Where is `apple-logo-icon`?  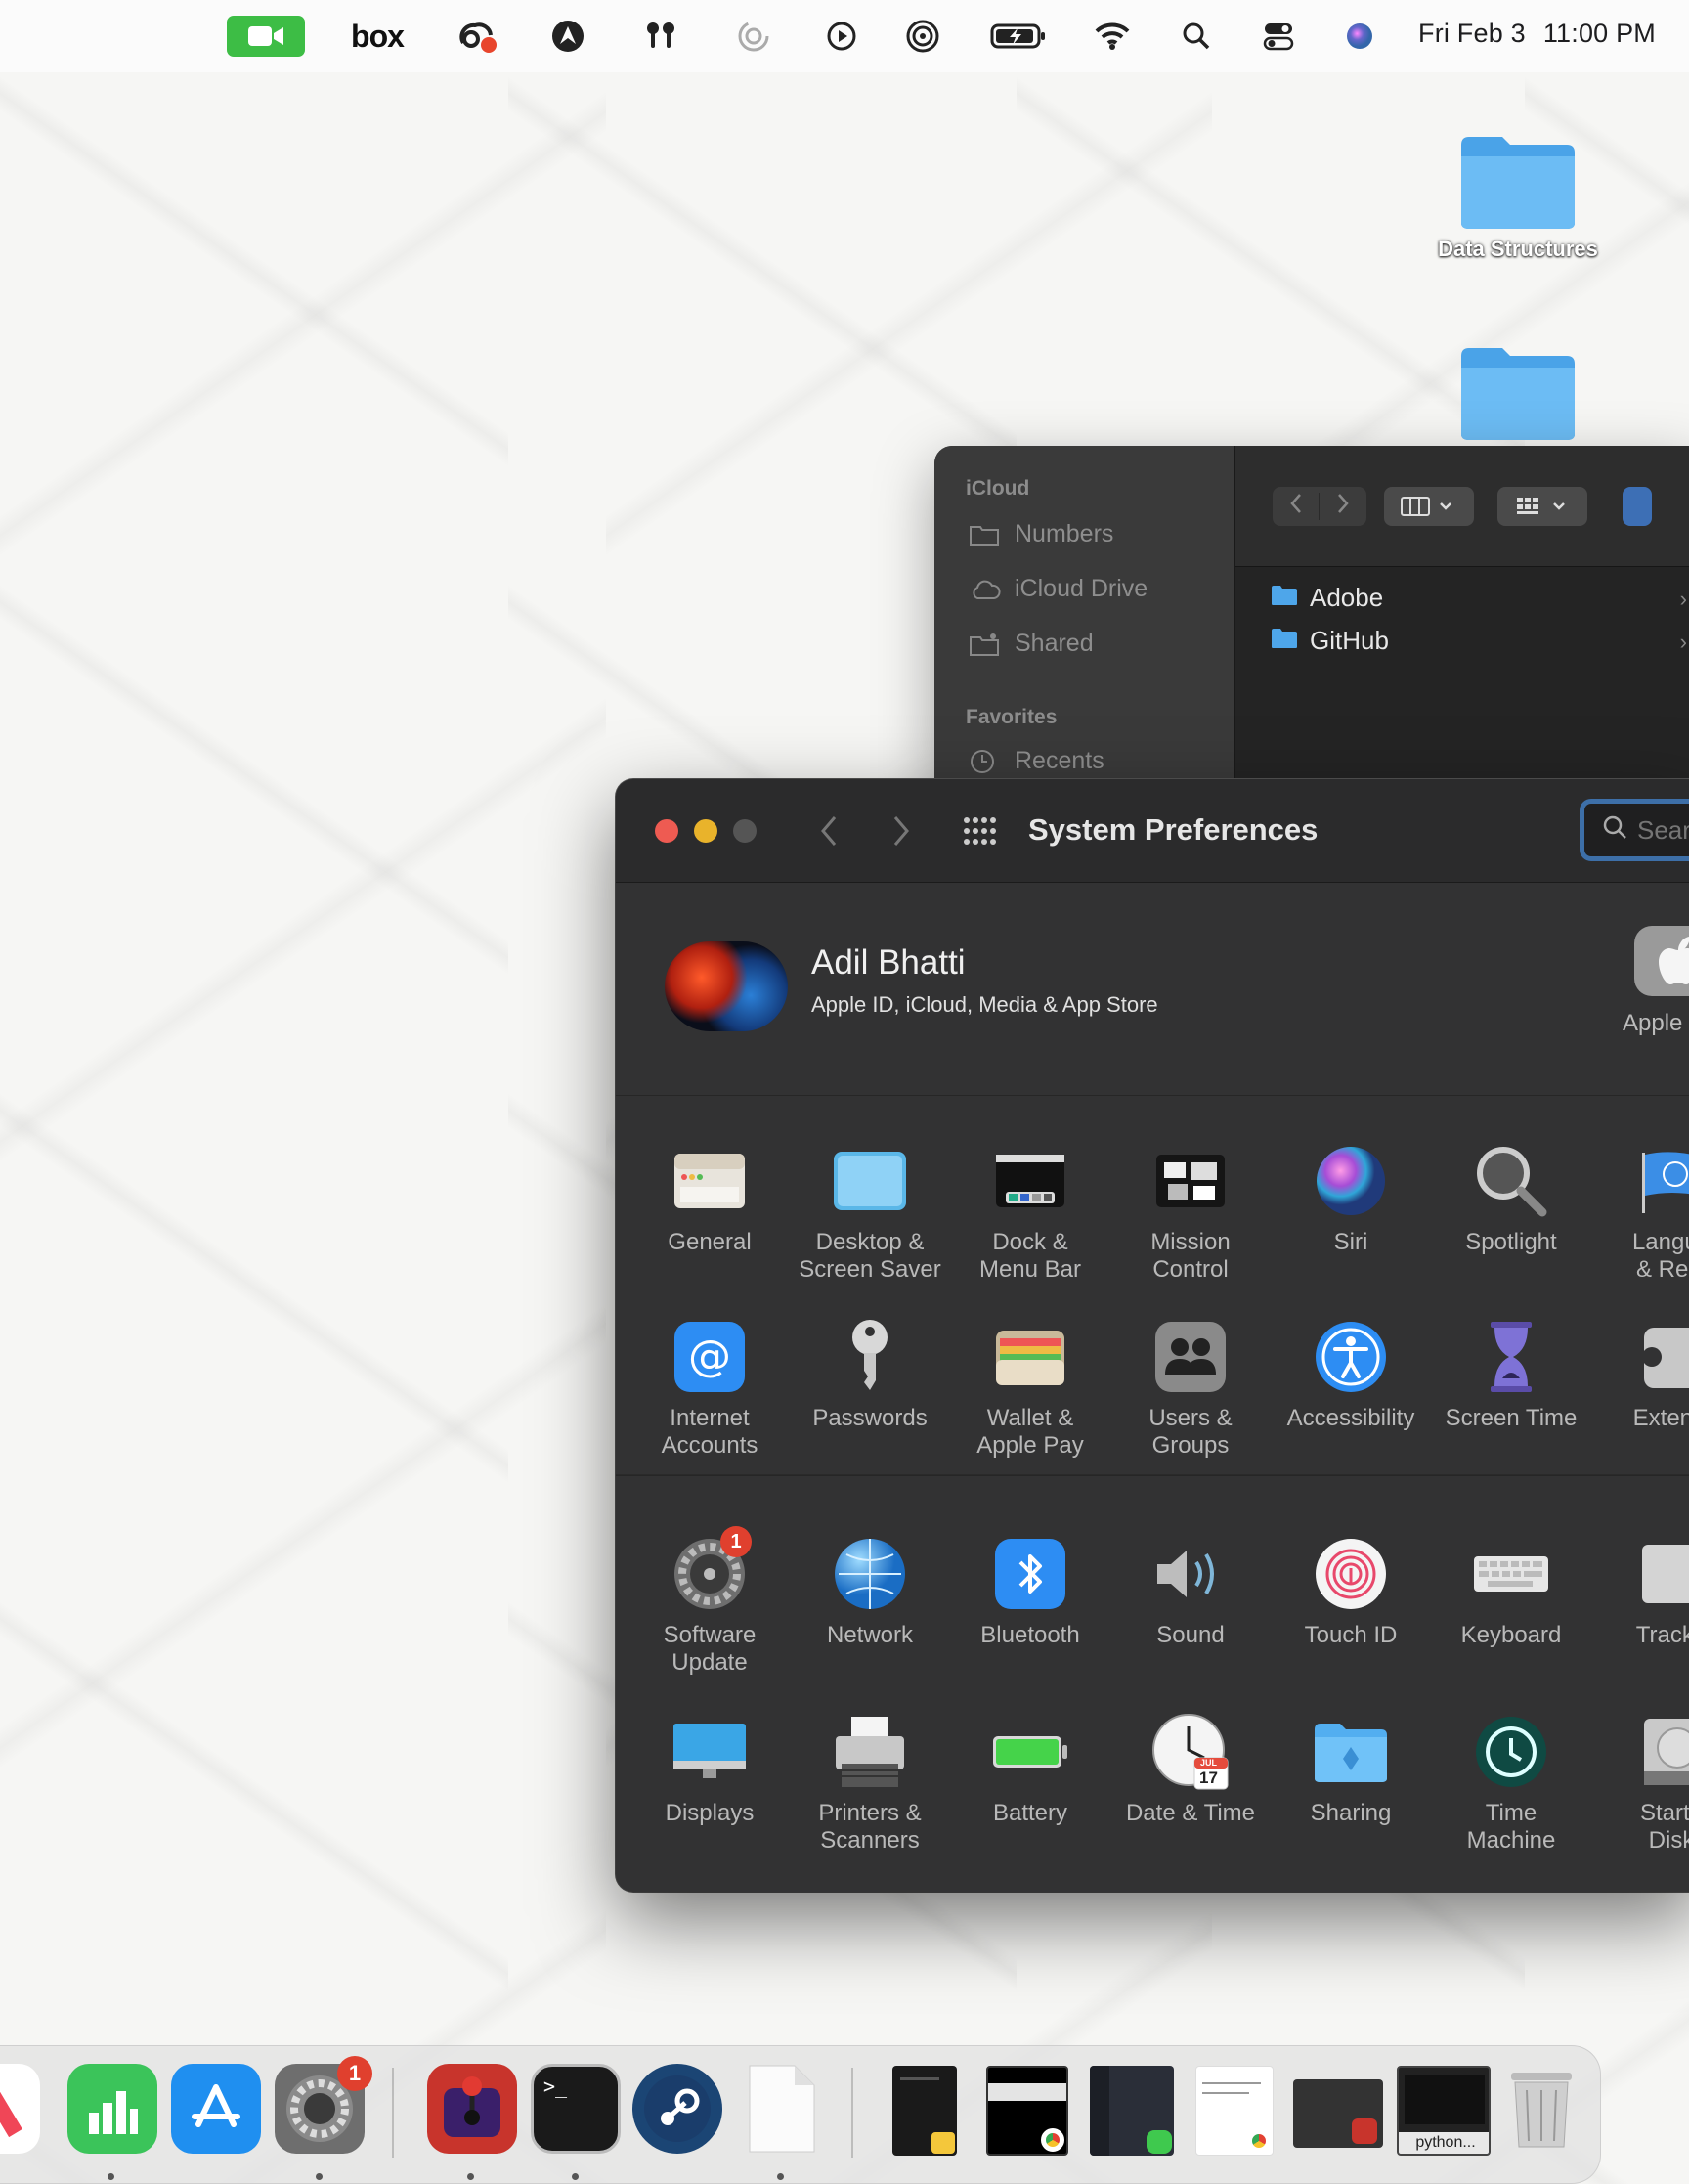 apple-logo-icon is located at coordinates (1661, 961).